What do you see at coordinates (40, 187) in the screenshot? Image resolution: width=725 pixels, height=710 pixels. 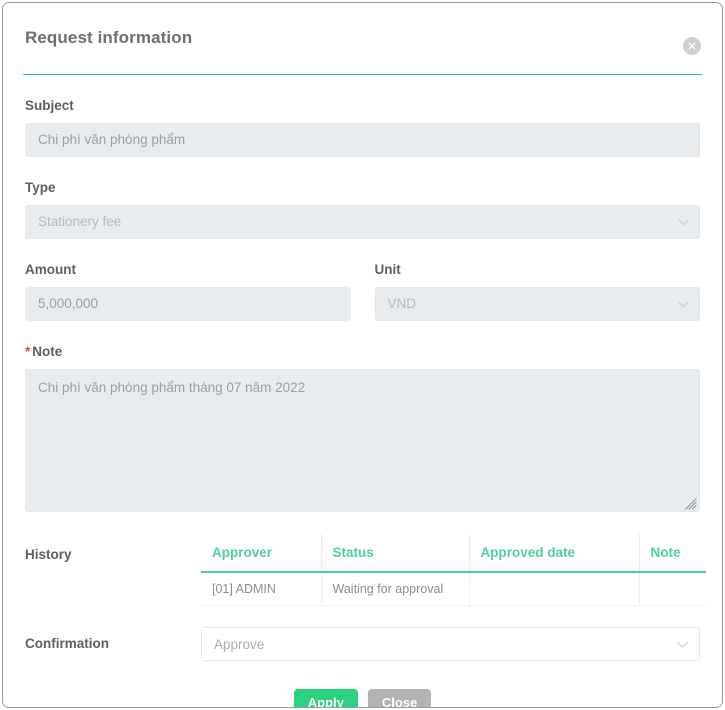 I see `type-label: Type` at bounding box center [40, 187].